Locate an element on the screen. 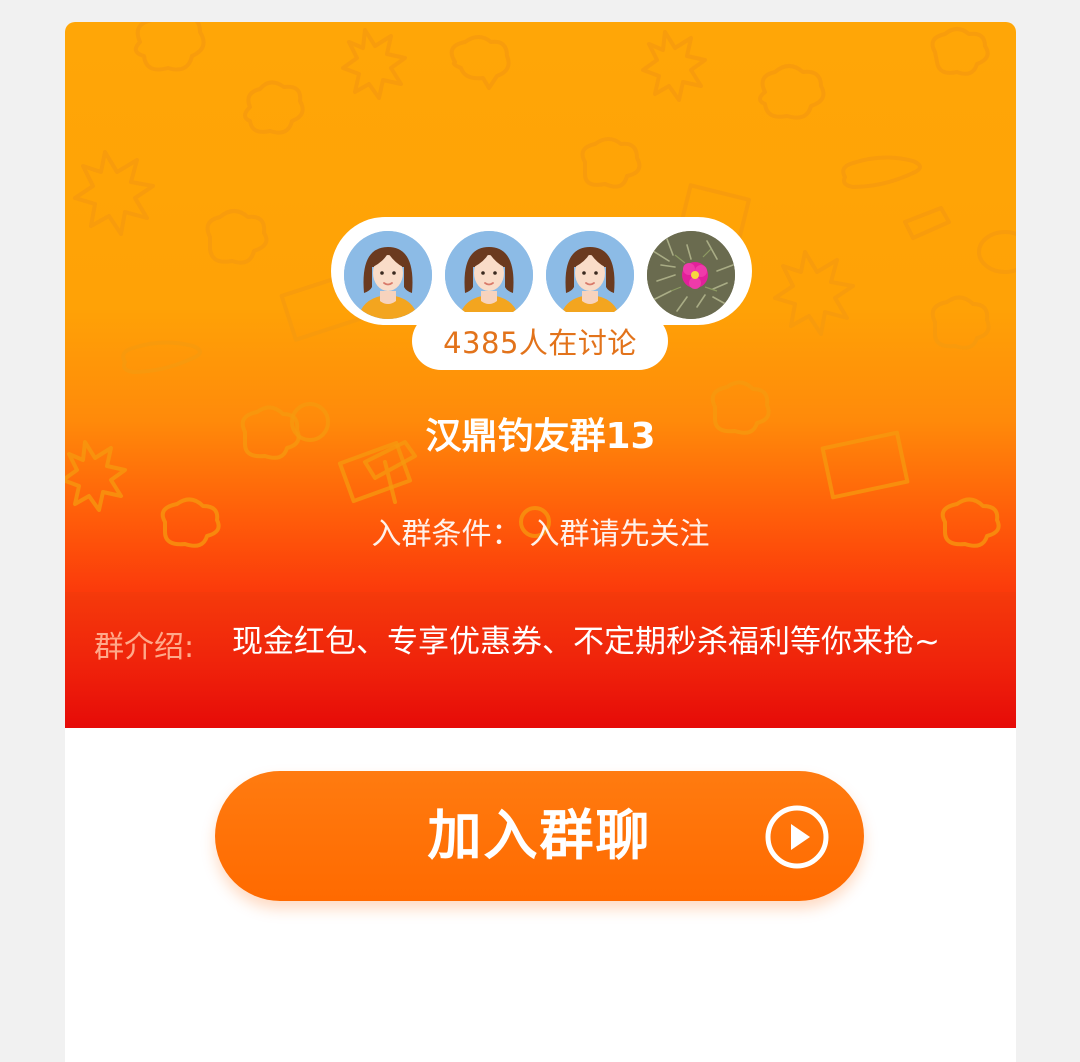 This screenshot has width=1080, height=1062. join-group-button: 加入群聊 is located at coordinates (539, 836).